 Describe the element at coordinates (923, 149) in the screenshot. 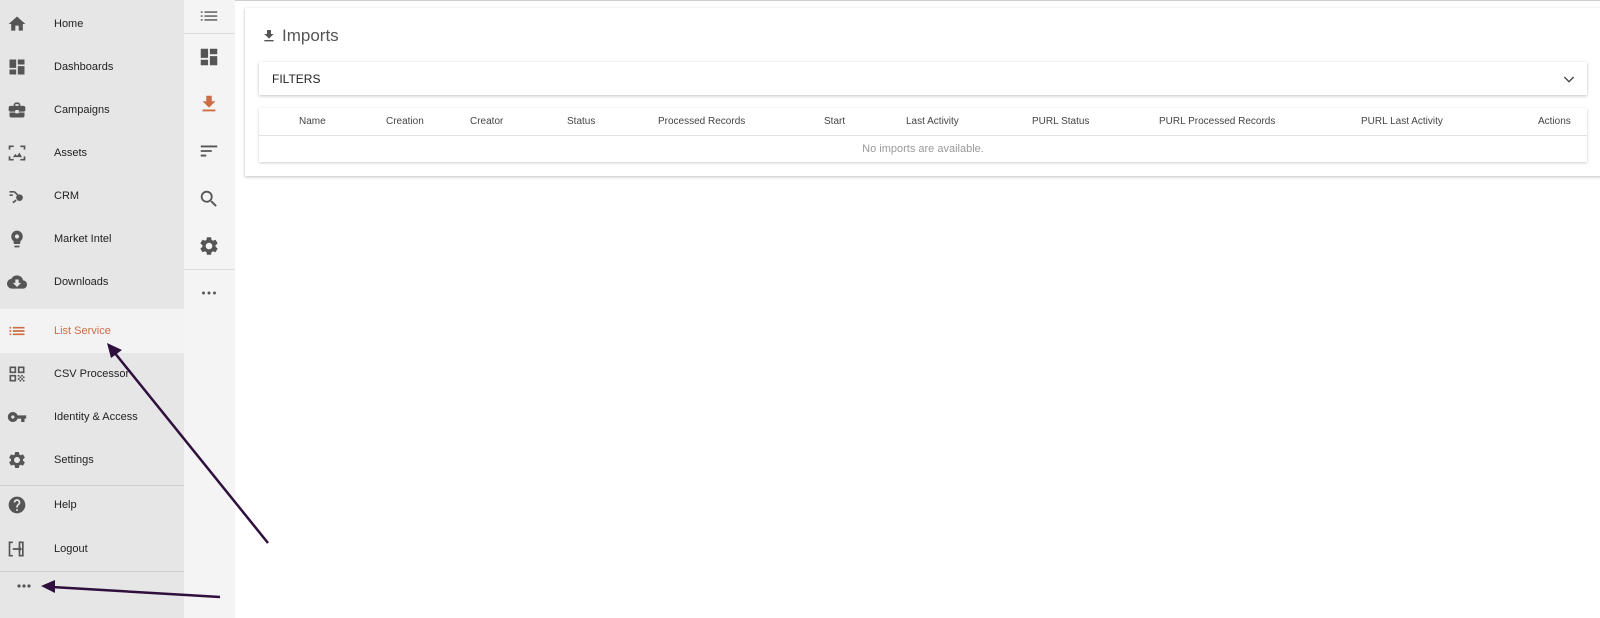

I see `empty-state-message: No imports are available.` at that location.